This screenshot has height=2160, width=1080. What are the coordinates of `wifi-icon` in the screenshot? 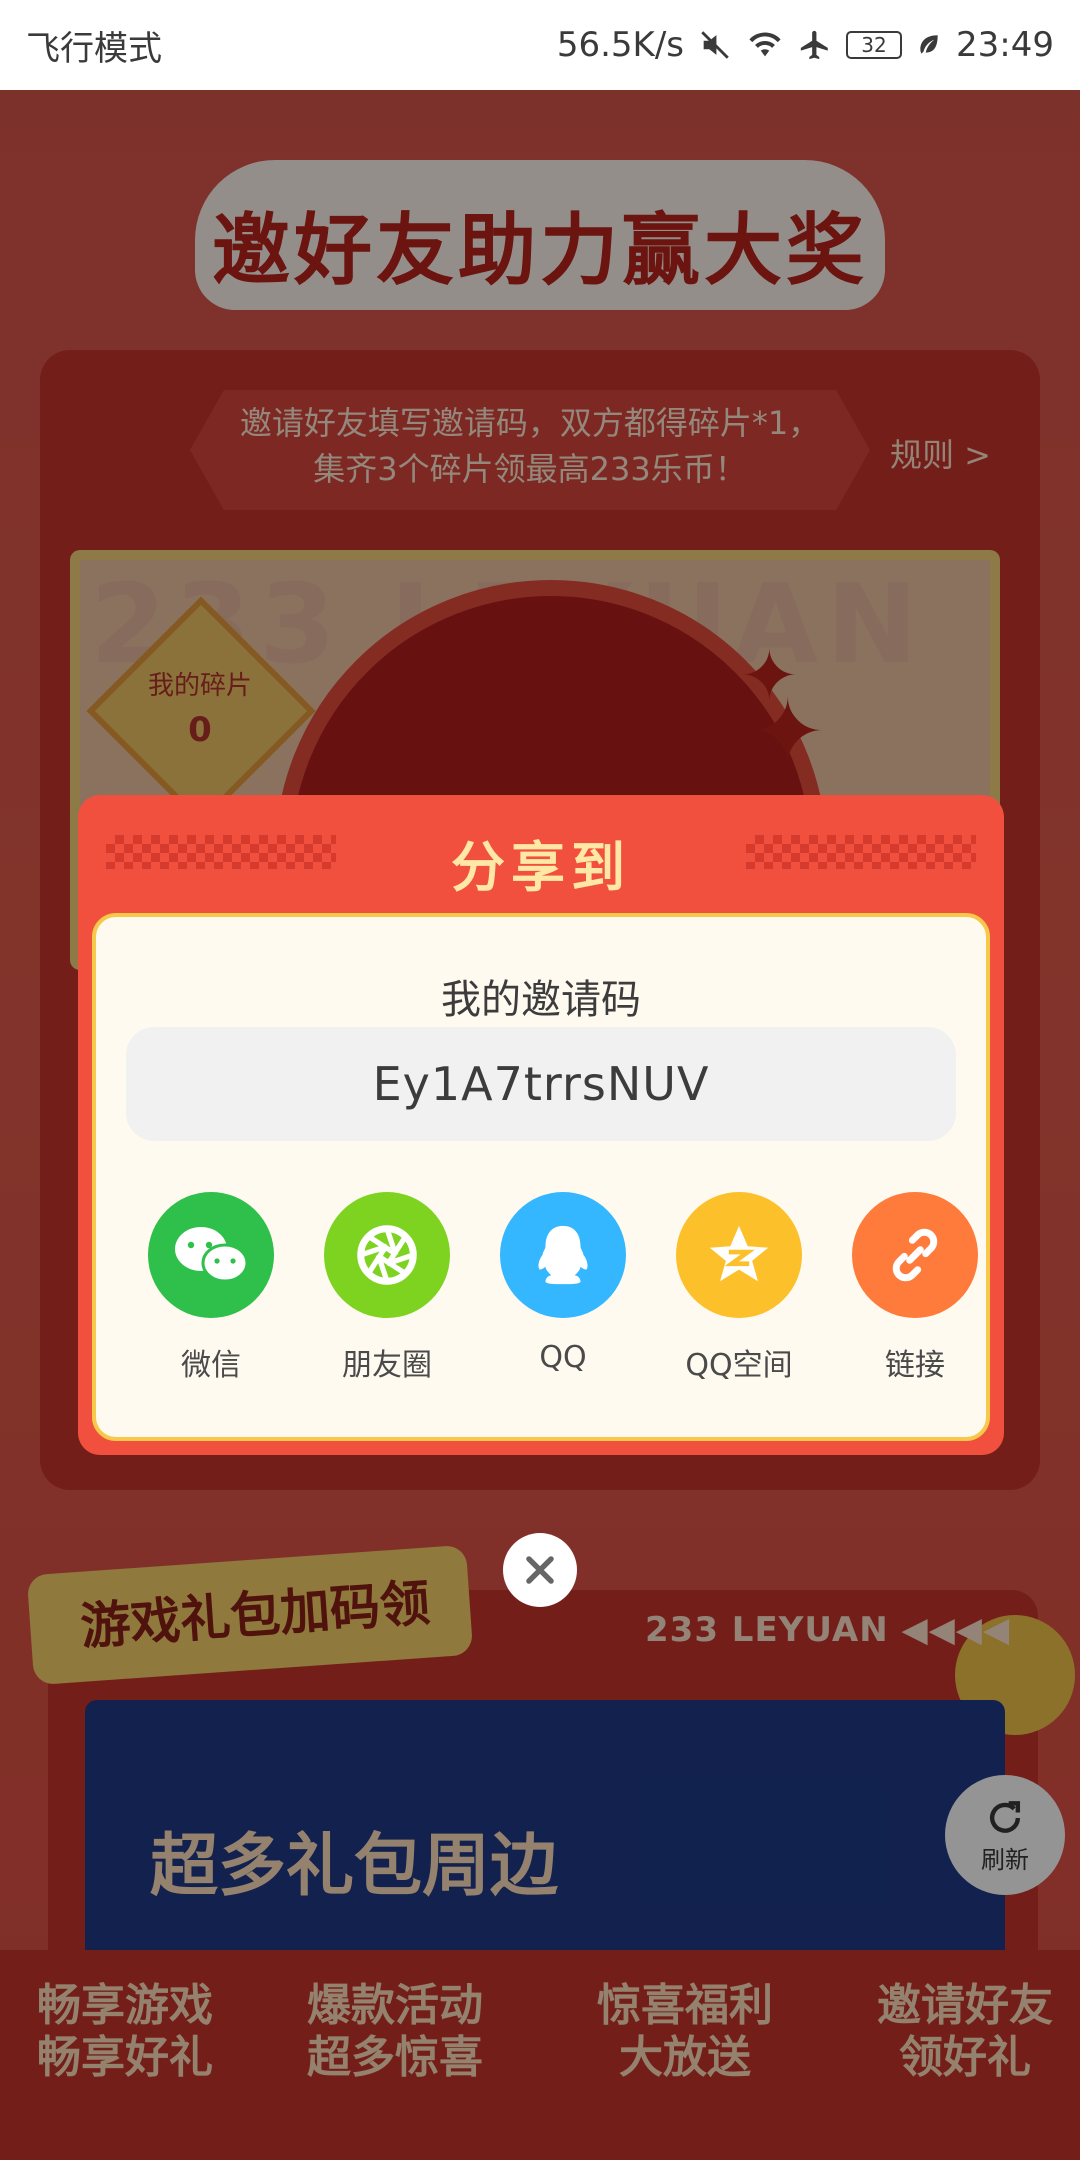 It's located at (765, 45).